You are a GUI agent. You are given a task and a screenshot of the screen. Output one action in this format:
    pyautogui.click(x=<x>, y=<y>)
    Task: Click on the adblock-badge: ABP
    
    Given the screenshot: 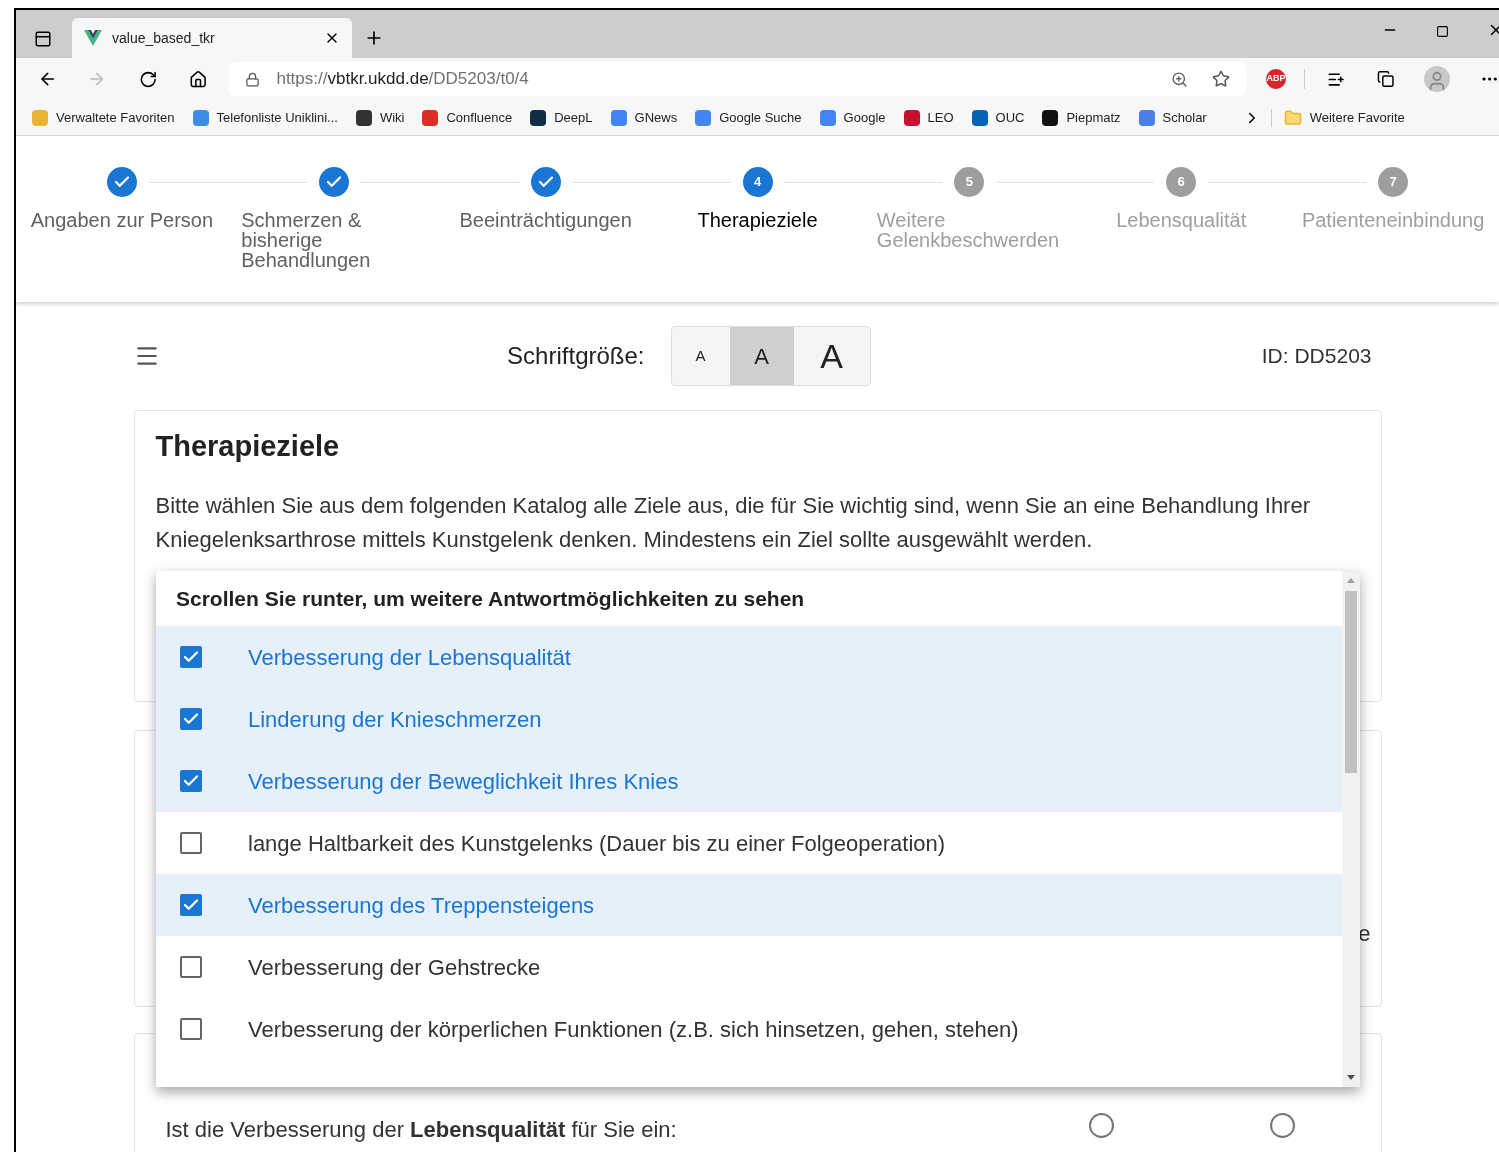 What is the action you would take?
    pyautogui.click(x=1276, y=79)
    